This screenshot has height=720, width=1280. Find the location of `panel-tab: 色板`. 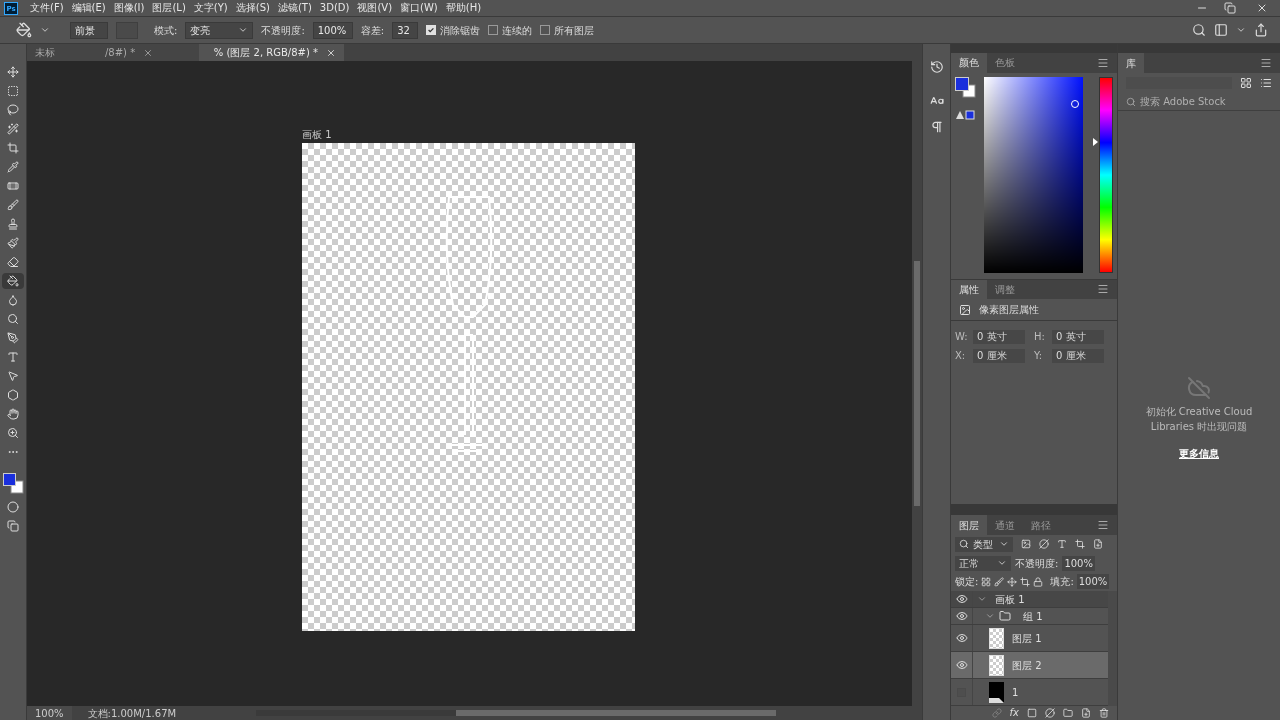

panel-tab: 色板 is located at coordinates (1005, 62).